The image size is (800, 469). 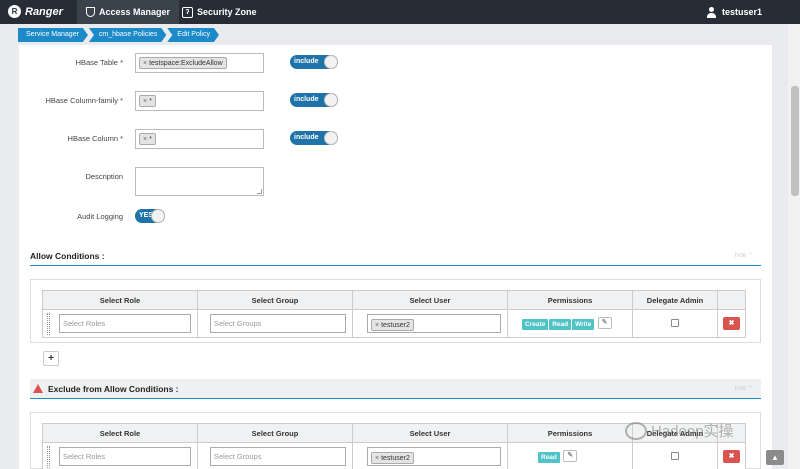 I want to click on column-family-tag-label: *, so click(x=150, y=101).